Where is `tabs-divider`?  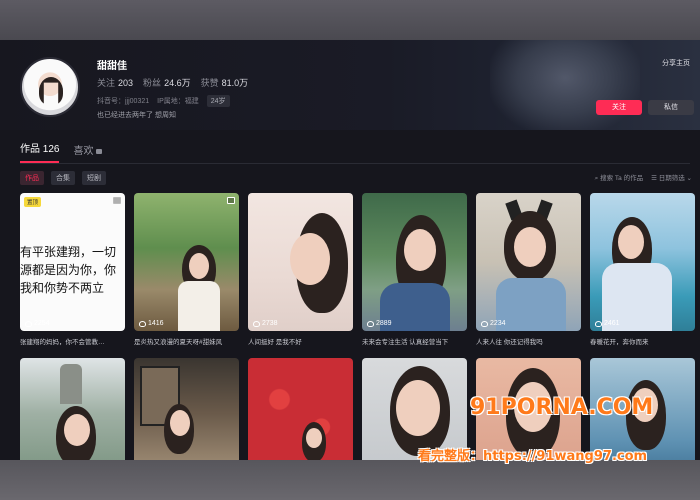
tabs-divider is located at coordinates (355, 163).